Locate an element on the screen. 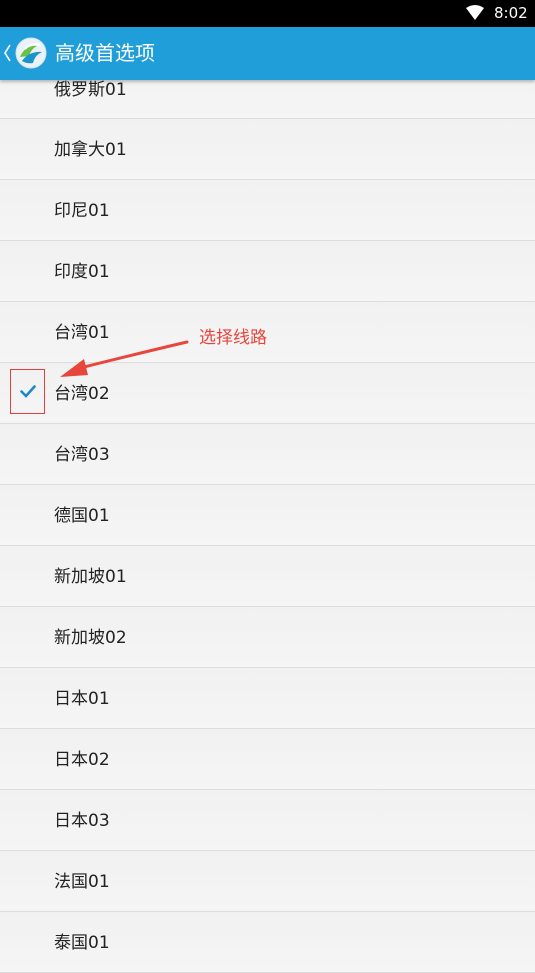 The width and height of the screenshot is (535, 973). list-item-label: 新加坡01 is located at coordinates (90, 577).